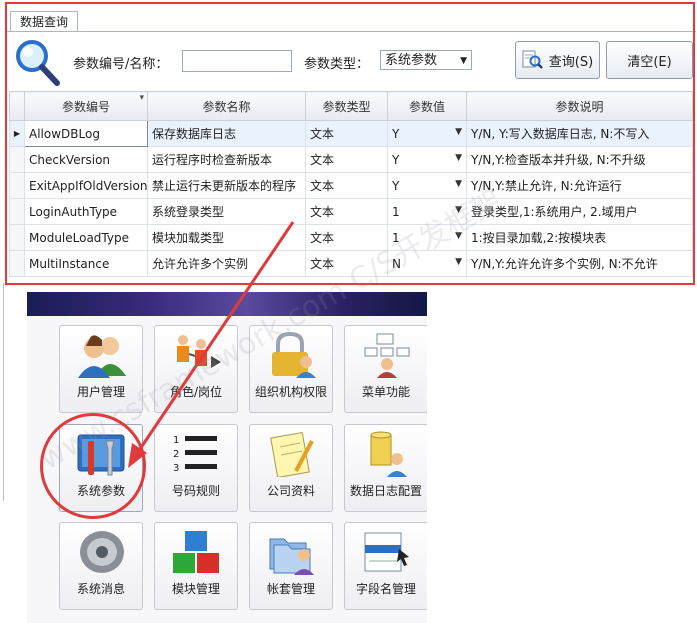 The height and width of the screenshot is (623, 697). What do you see at coordinates (93, 466) in the screenshot?
I see `highlight-circle` at bounding box center [93, 466].